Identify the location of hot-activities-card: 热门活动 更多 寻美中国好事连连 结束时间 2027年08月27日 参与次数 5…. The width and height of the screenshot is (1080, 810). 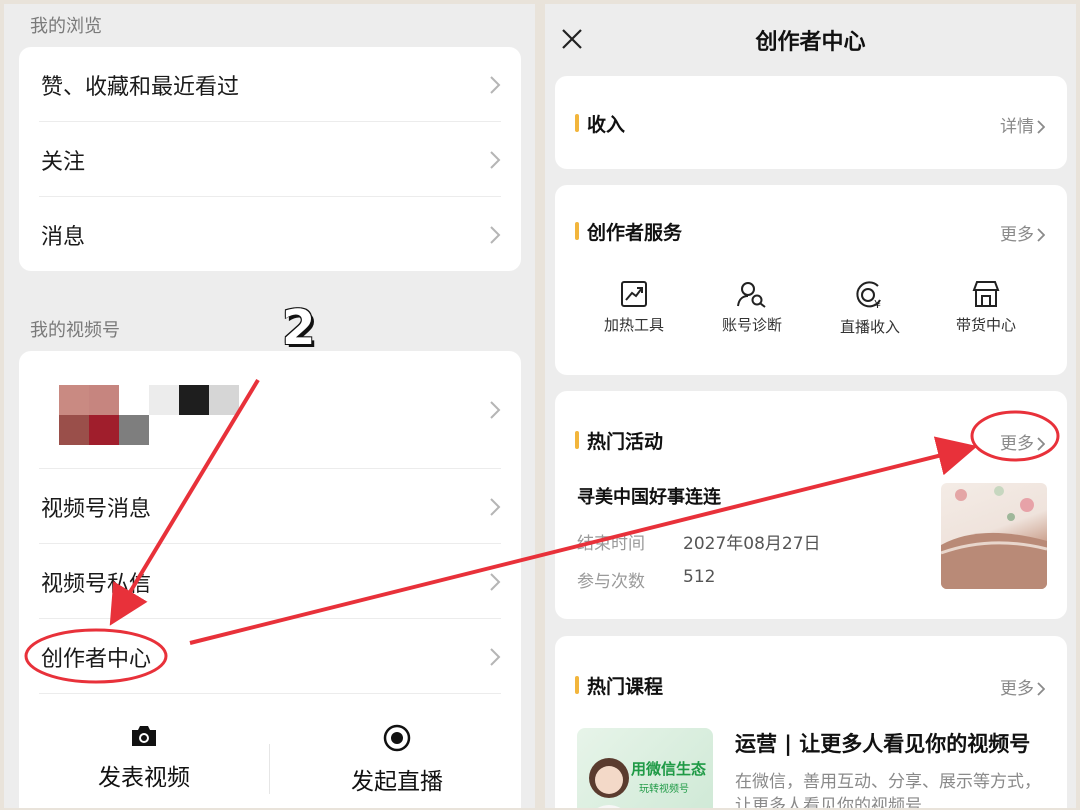
(811, 505).